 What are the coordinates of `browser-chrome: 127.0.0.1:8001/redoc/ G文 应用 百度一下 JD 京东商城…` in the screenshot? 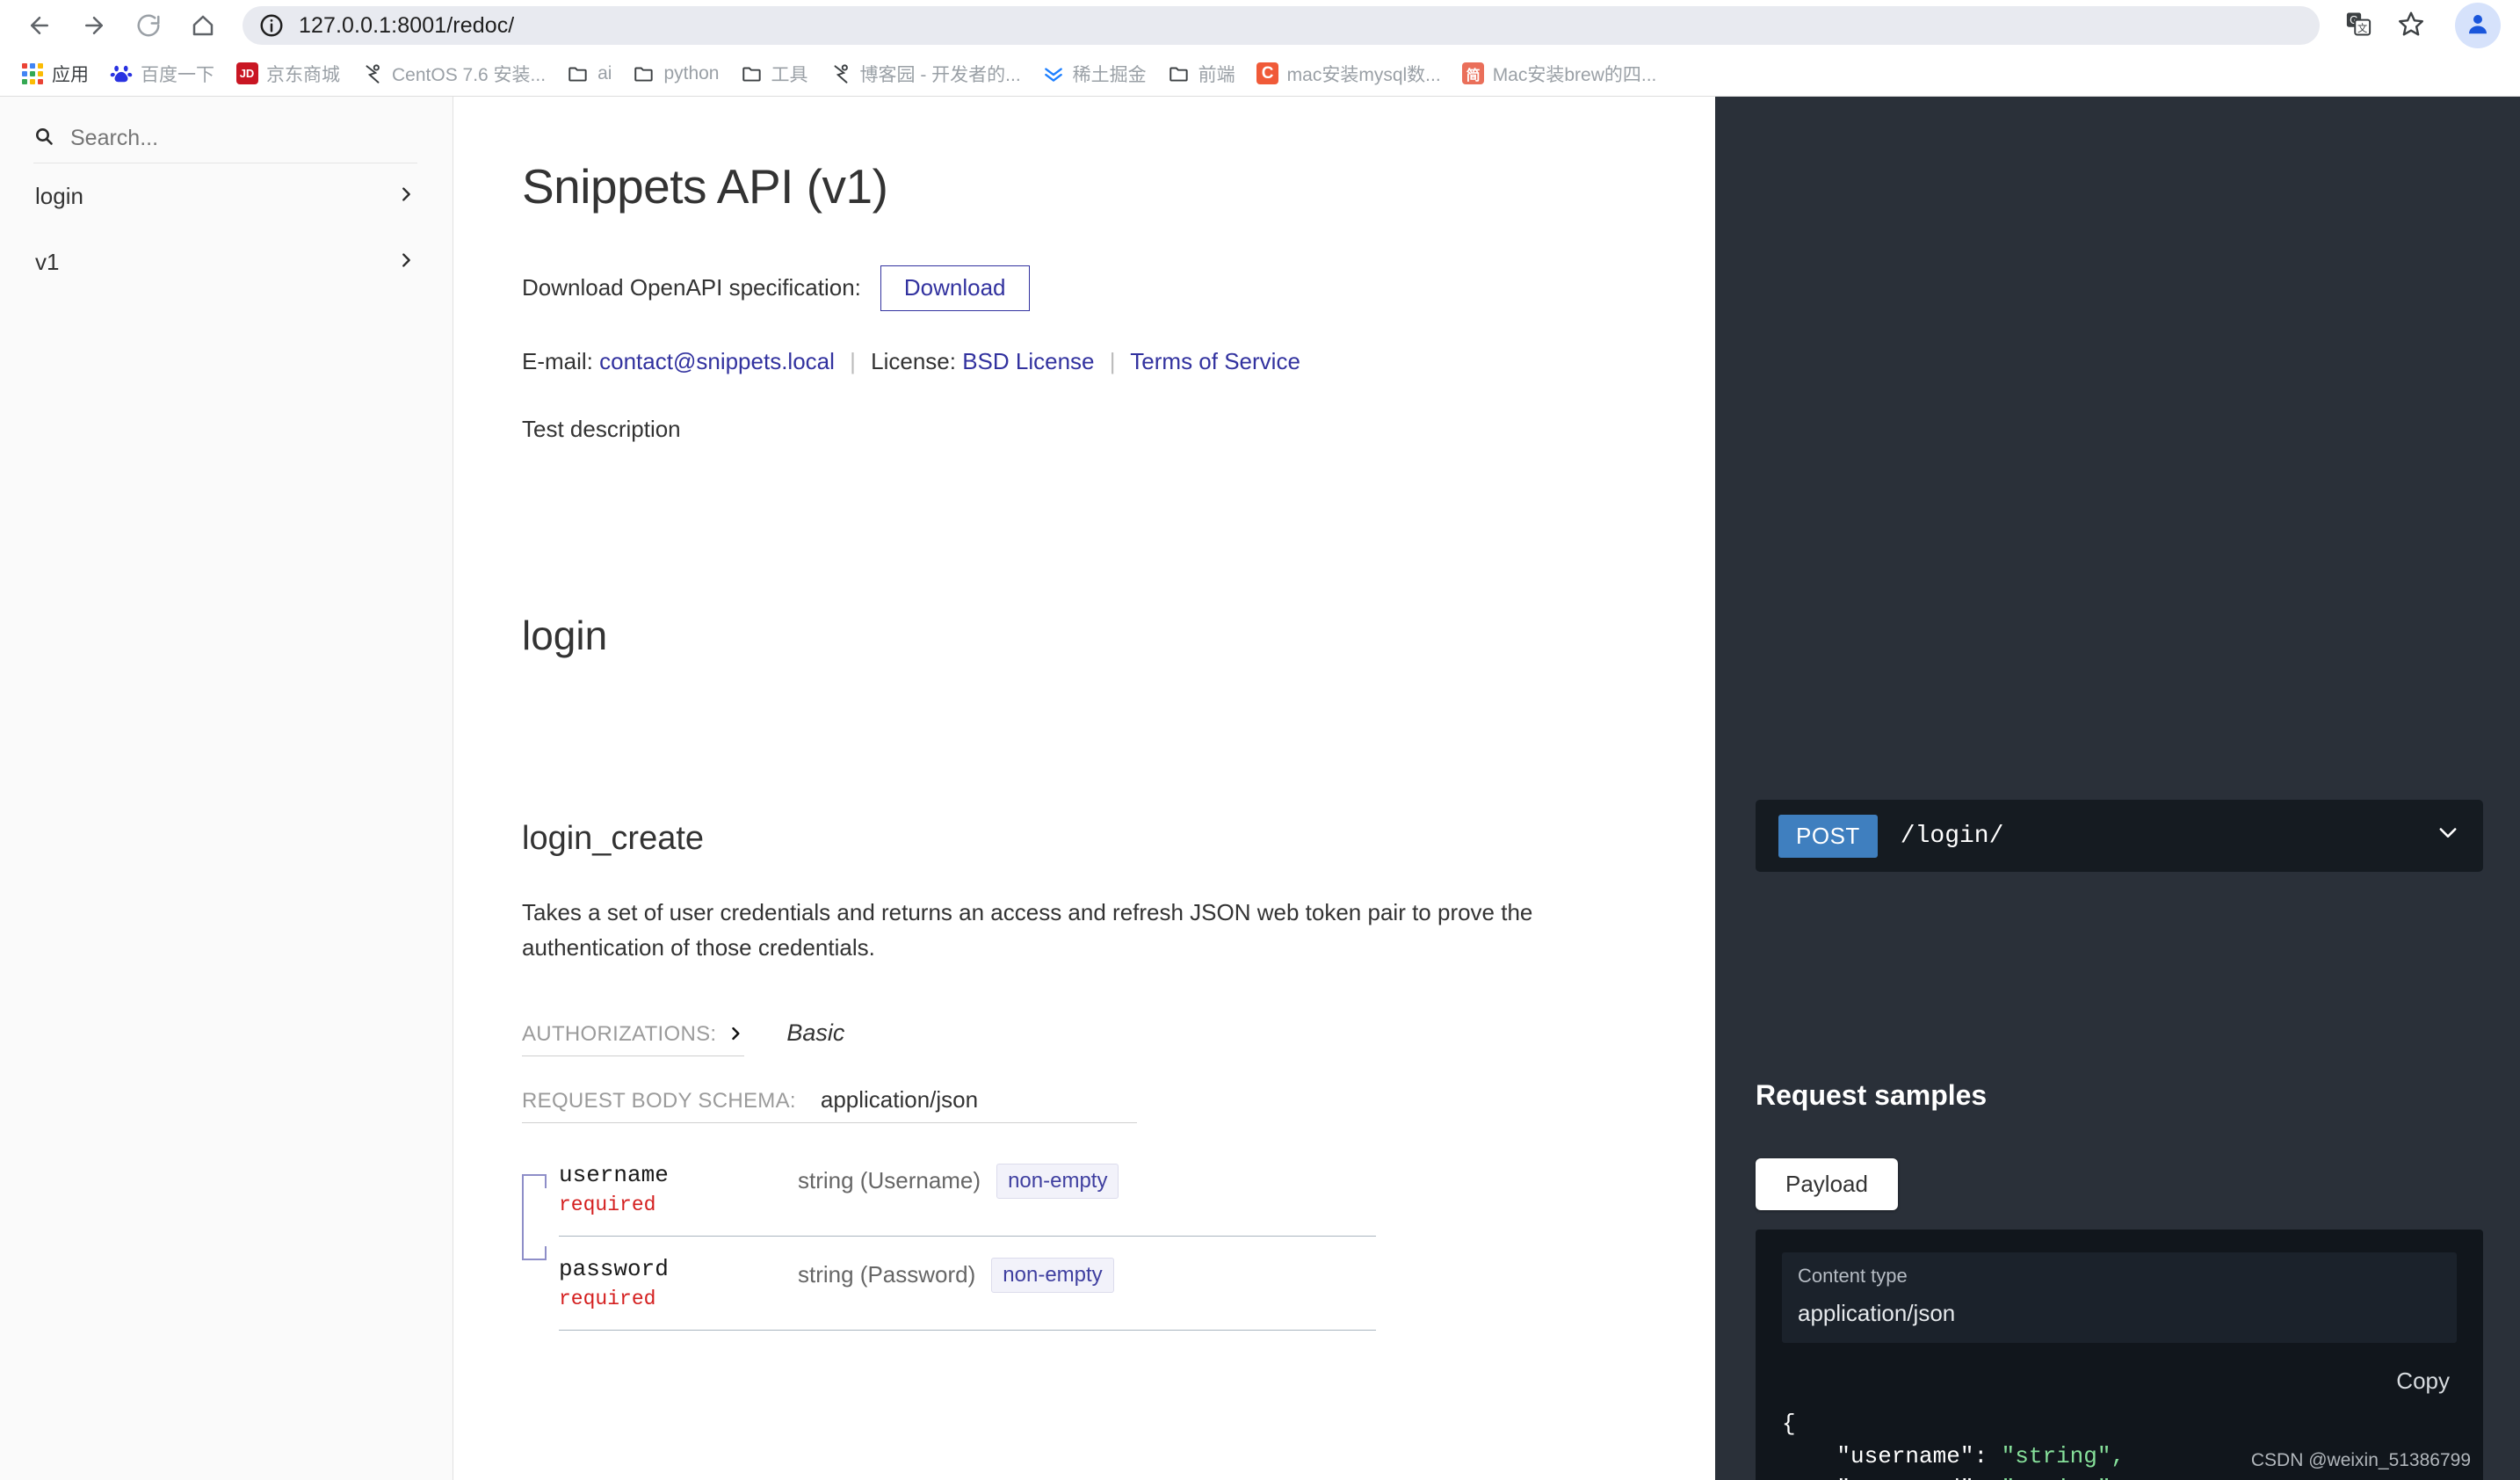 It's located at (1260, 48).